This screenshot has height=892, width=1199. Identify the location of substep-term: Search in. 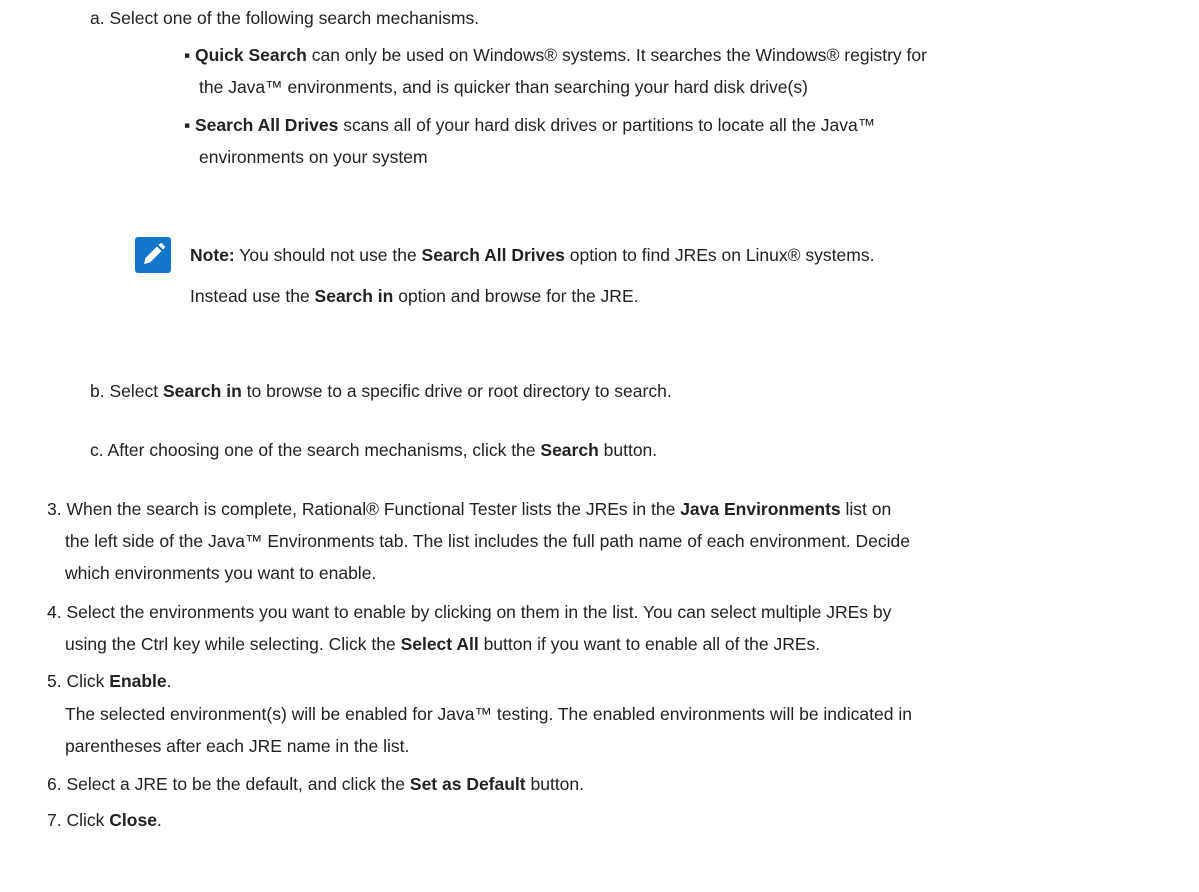
(202, 391).